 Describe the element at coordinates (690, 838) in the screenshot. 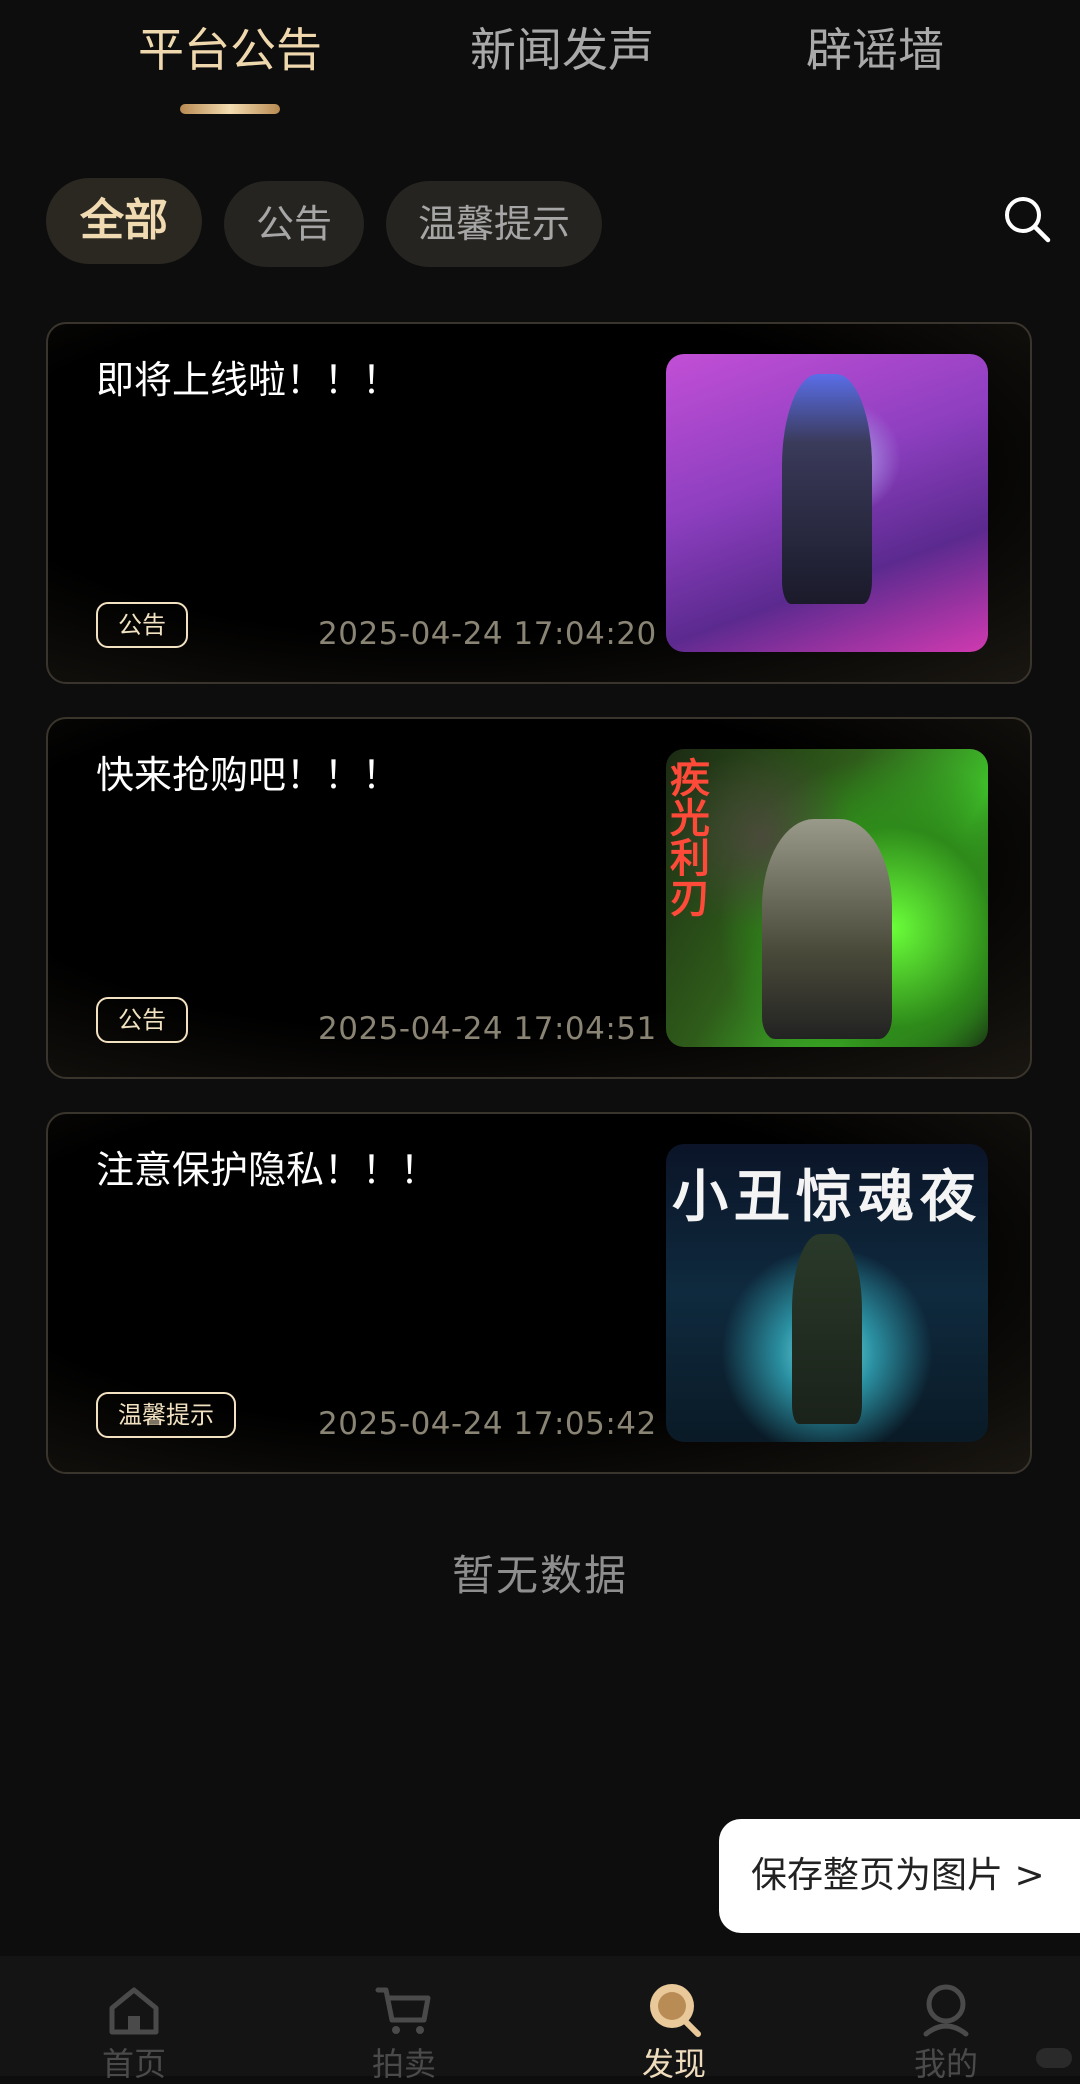

I see `thumbnail-caption: 疾光利刃` at that location.